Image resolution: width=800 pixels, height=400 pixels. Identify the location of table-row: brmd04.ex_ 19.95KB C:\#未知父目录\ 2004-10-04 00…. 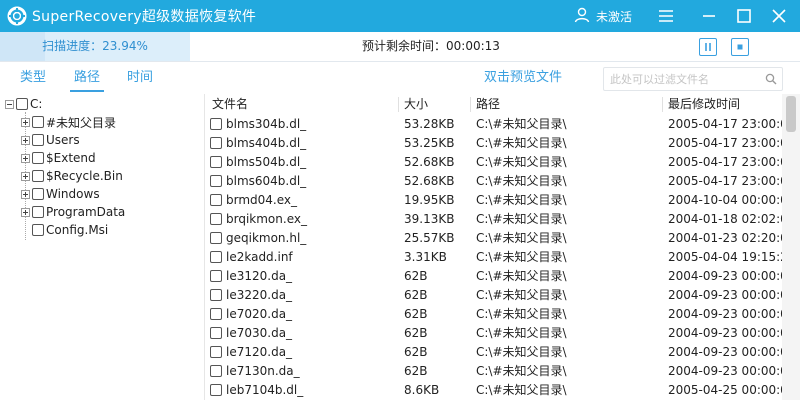
(494, 200).